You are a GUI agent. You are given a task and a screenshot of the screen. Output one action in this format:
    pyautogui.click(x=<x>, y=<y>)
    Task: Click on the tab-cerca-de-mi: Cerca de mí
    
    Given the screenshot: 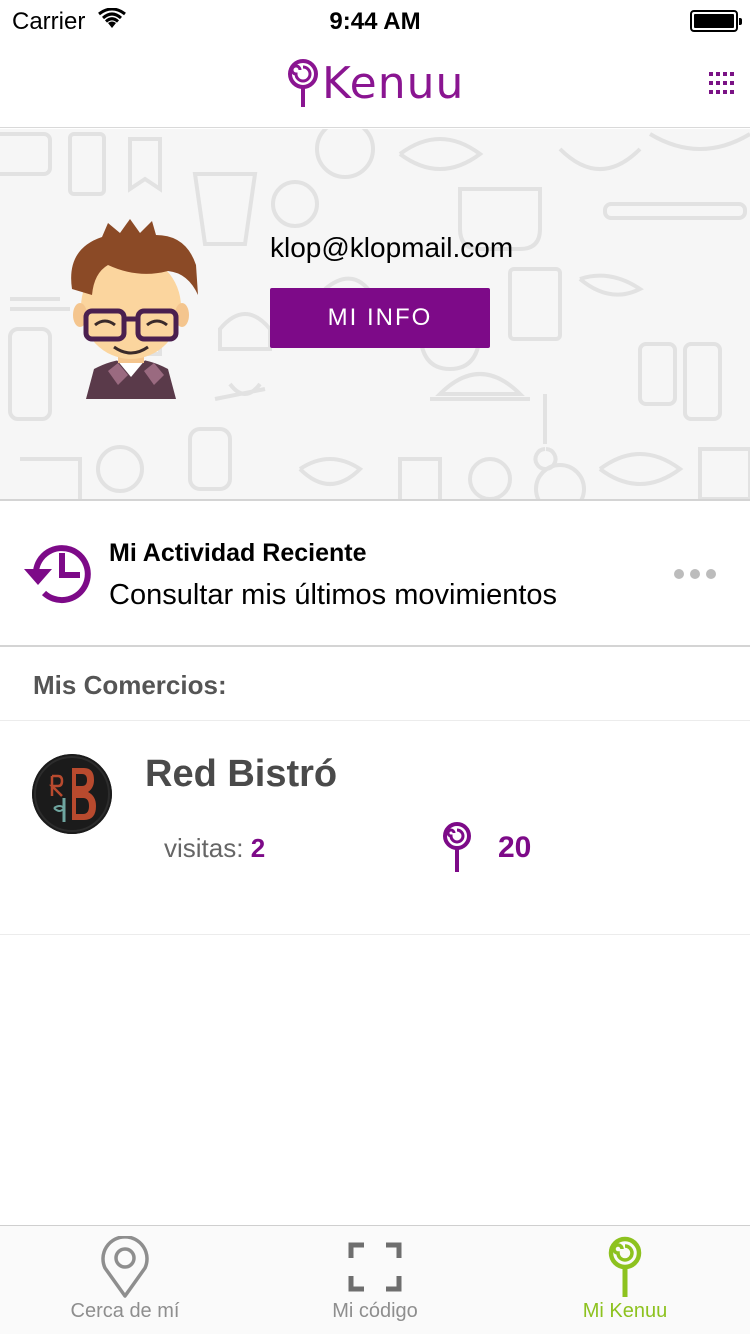 What is the action you would take?
    pyautogui.click(x=125, y=1280)
    